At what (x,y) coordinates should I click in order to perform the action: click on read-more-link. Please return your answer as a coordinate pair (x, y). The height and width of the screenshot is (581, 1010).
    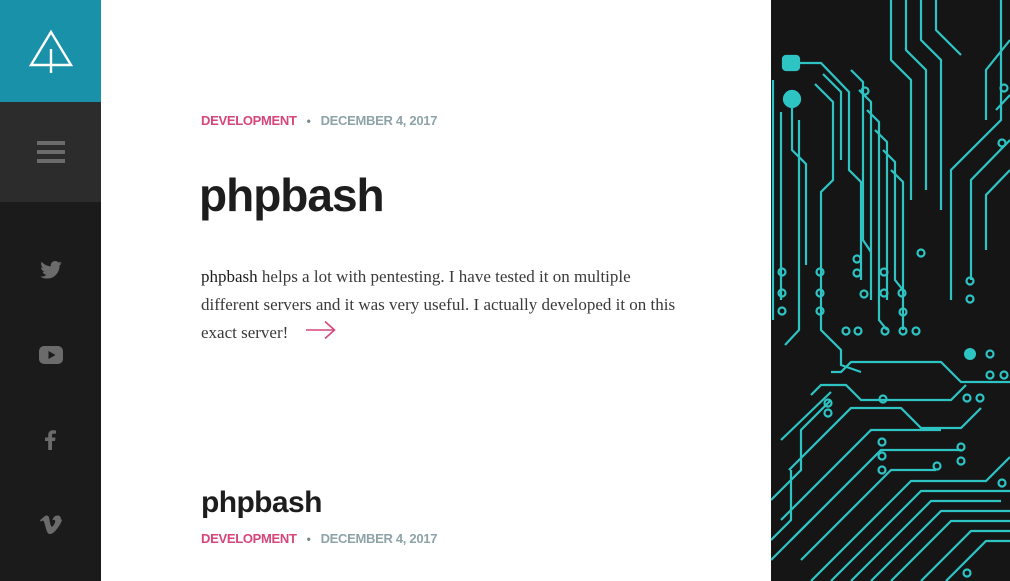
    Looking at the image, I should click on (321, 334).